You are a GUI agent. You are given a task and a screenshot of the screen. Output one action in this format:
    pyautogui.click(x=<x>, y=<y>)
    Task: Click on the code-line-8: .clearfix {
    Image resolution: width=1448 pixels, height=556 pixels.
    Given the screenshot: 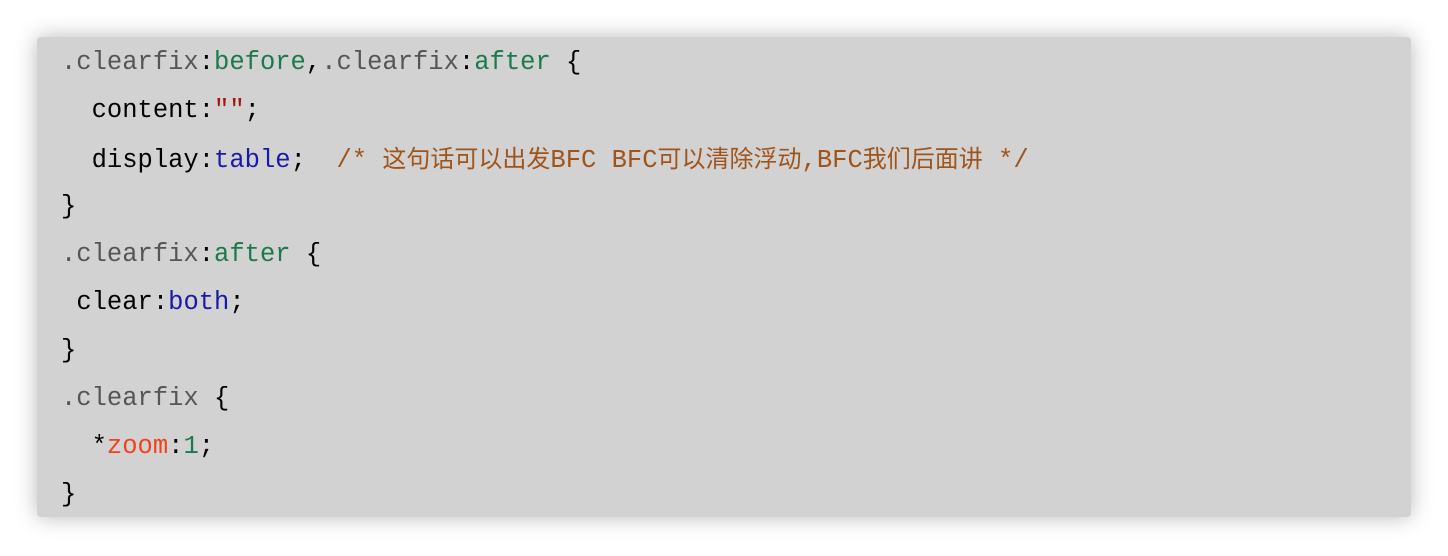 What is the action you would take?
    pyautogui.click(x=145, y=399)
    